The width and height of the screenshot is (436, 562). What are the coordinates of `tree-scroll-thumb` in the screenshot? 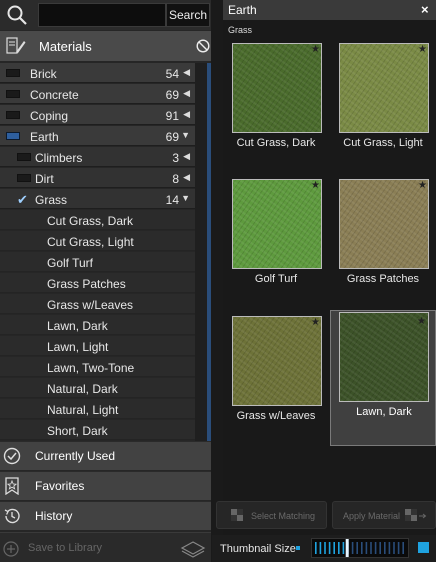 It's located at (209, 252).